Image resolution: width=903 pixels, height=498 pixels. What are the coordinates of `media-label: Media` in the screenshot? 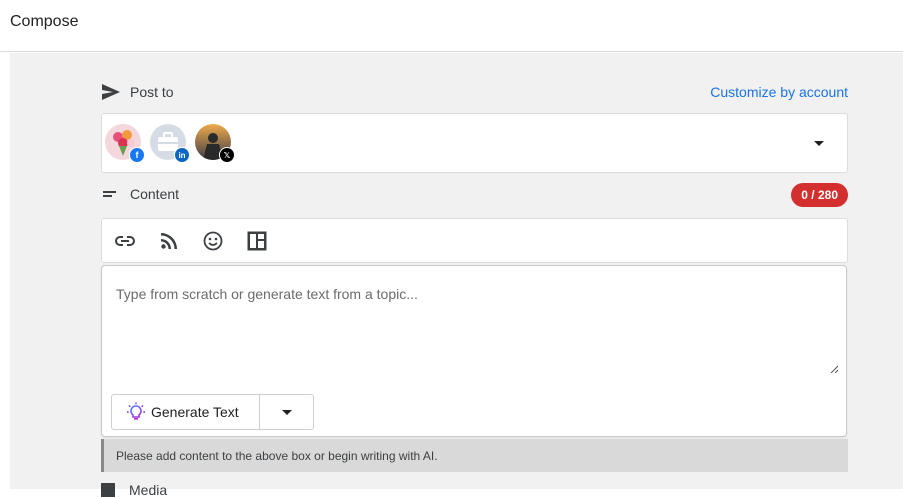 It's located at (148, 490).